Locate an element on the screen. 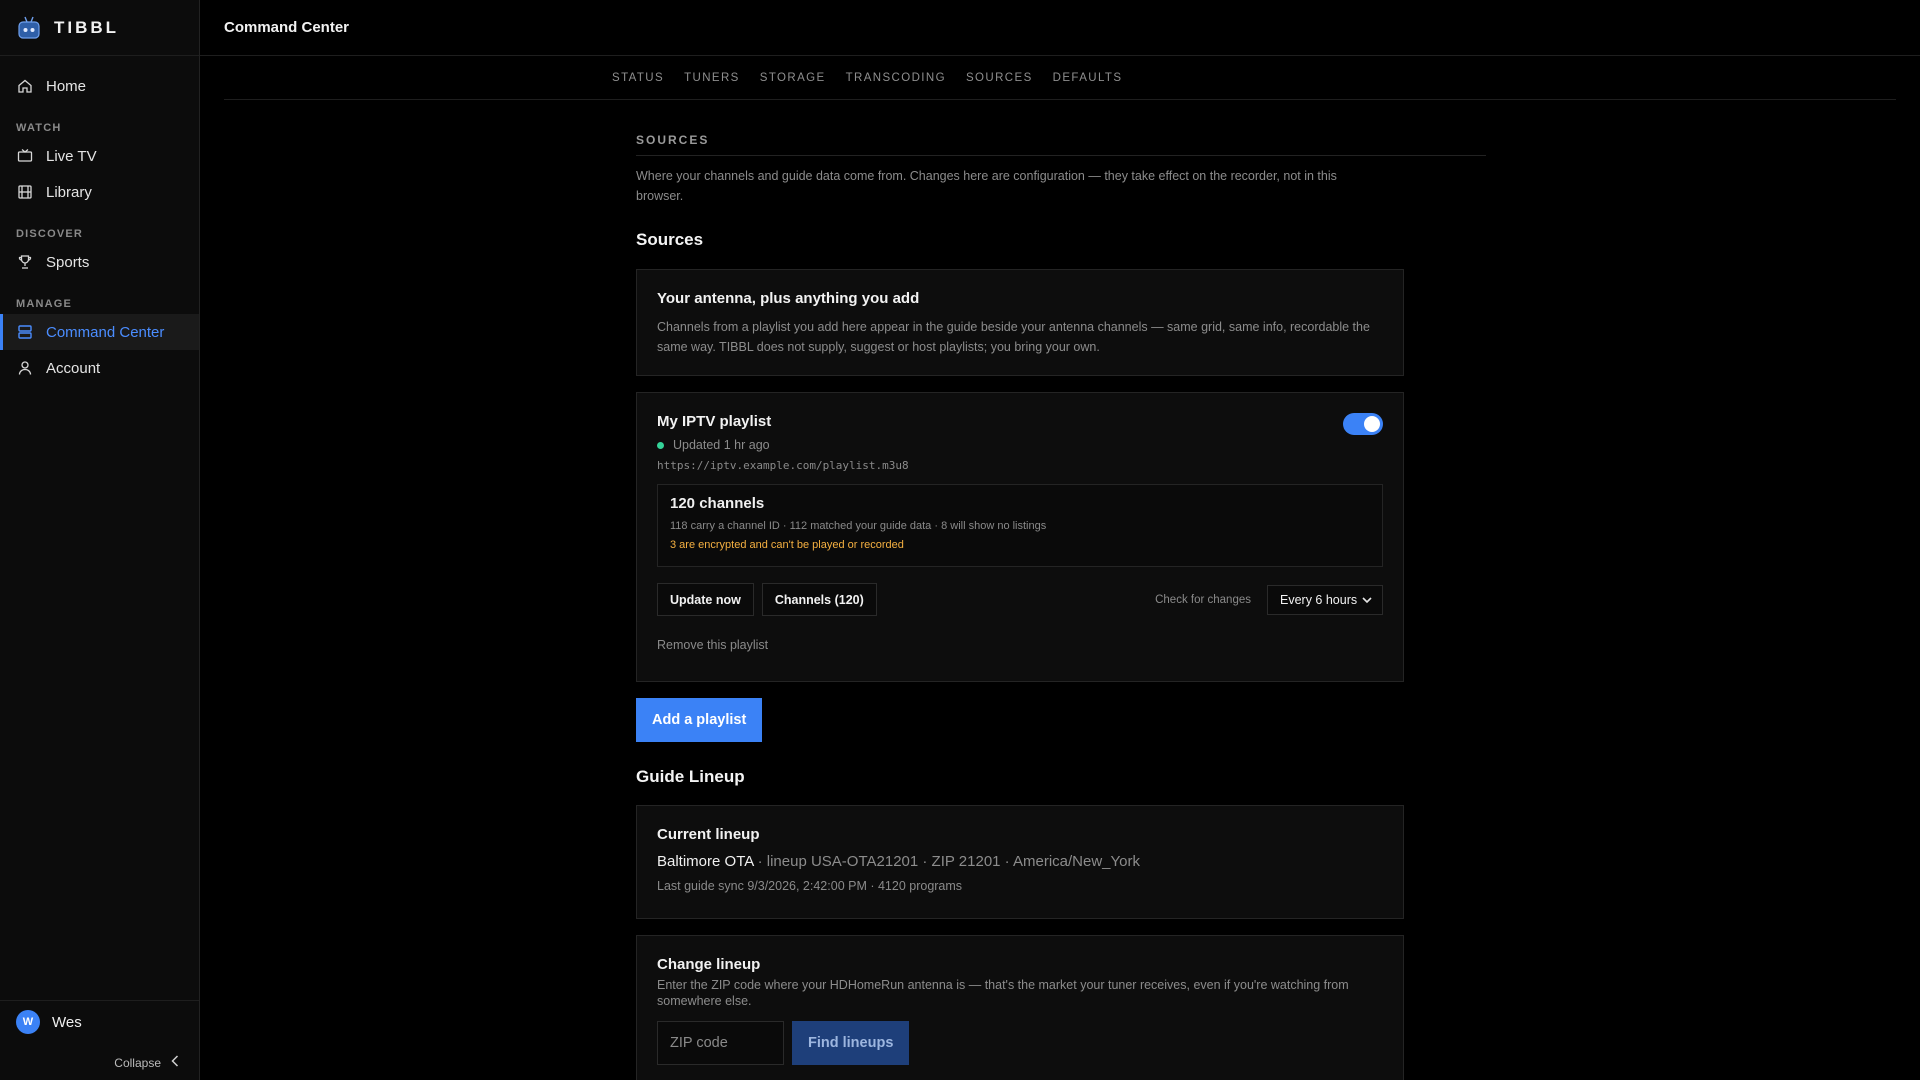  sidebar-section-manage: MANAGE is located at coordinates (44, 304).